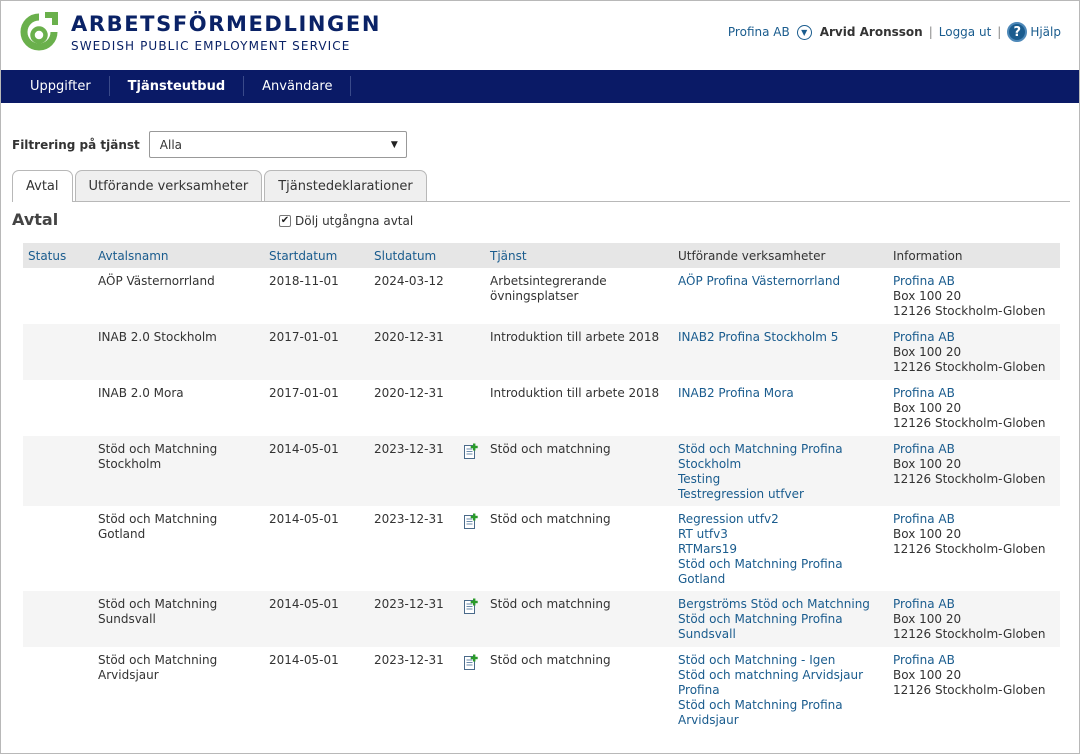  I want to click on col-header-slutdatum: Slutdatum, so click(416, 256).